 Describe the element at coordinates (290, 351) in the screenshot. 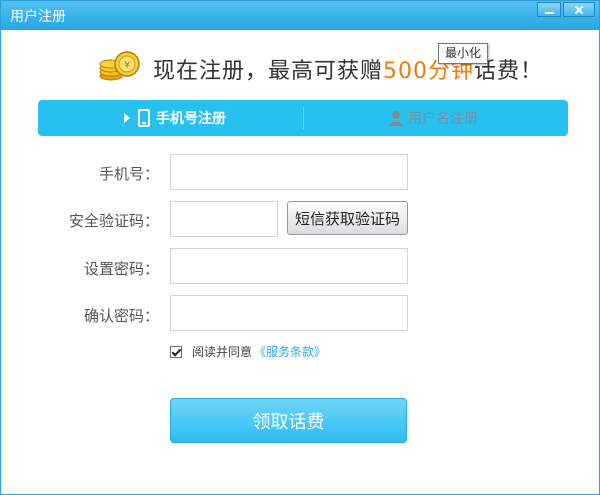

I see `terms-link: 《服务条款》` at that location.